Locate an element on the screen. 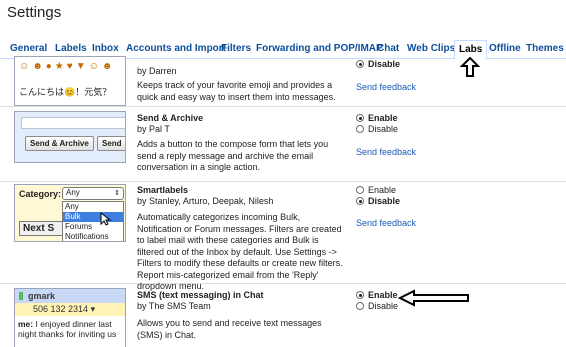 The height and width of the screenshot is (347, 566). emoji-icon-strip: ☺ ☻ ● ★ ♥ ▼ ☺ ☻ is located at coordinates (63, 66).